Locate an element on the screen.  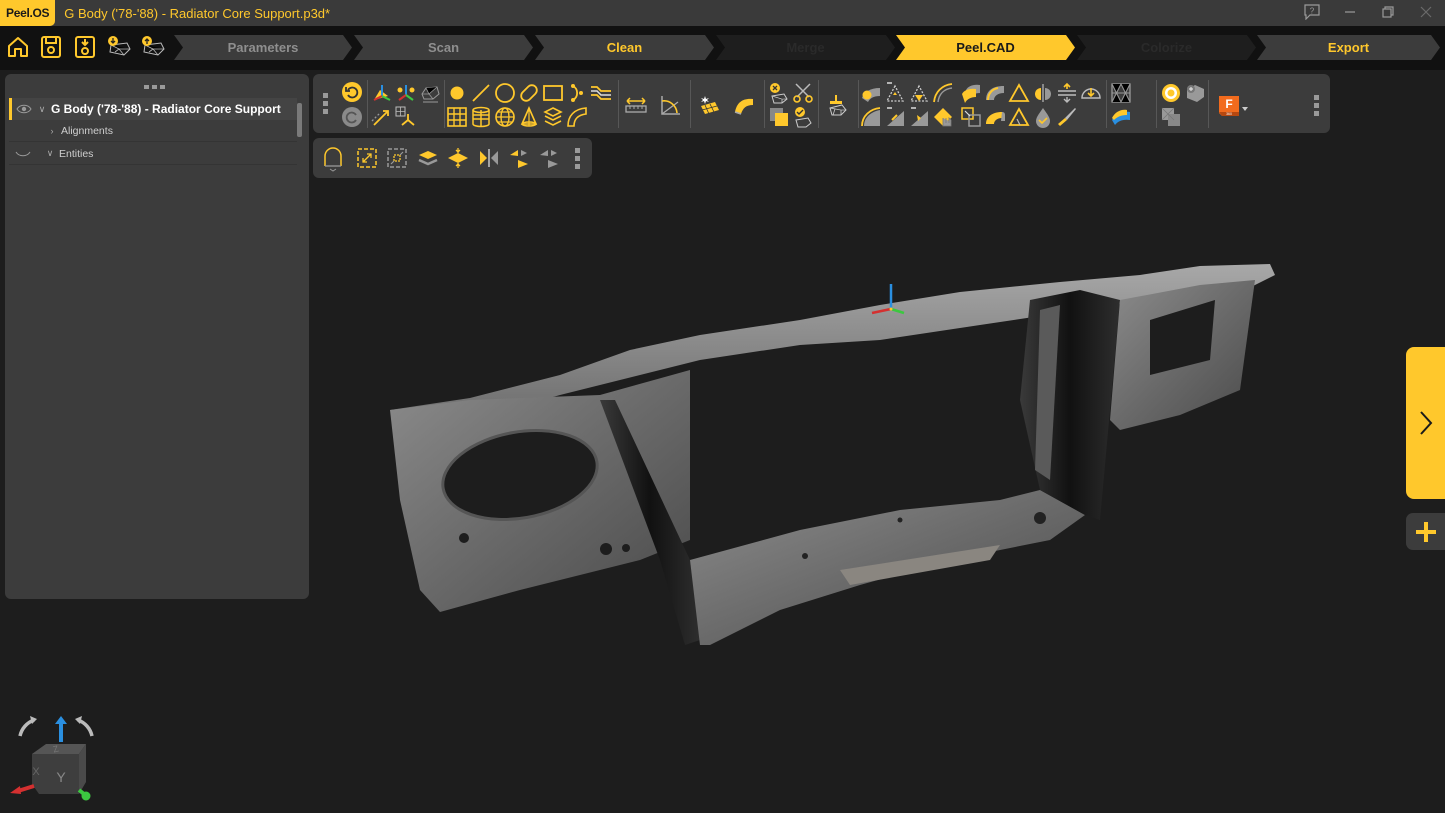
export-mesh-icon is located at coordinates (152, 47).